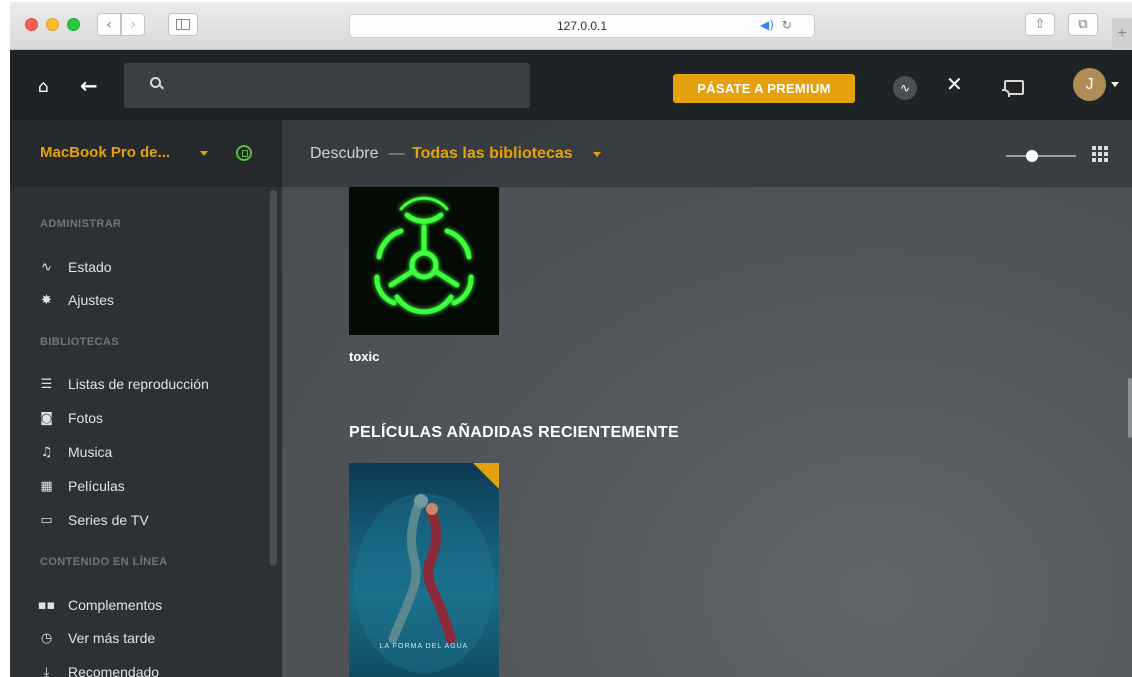  Describe the element at coordinates (108, 520) in the screenshot. I see `sidebar-item-label: Series de TV` at that location.